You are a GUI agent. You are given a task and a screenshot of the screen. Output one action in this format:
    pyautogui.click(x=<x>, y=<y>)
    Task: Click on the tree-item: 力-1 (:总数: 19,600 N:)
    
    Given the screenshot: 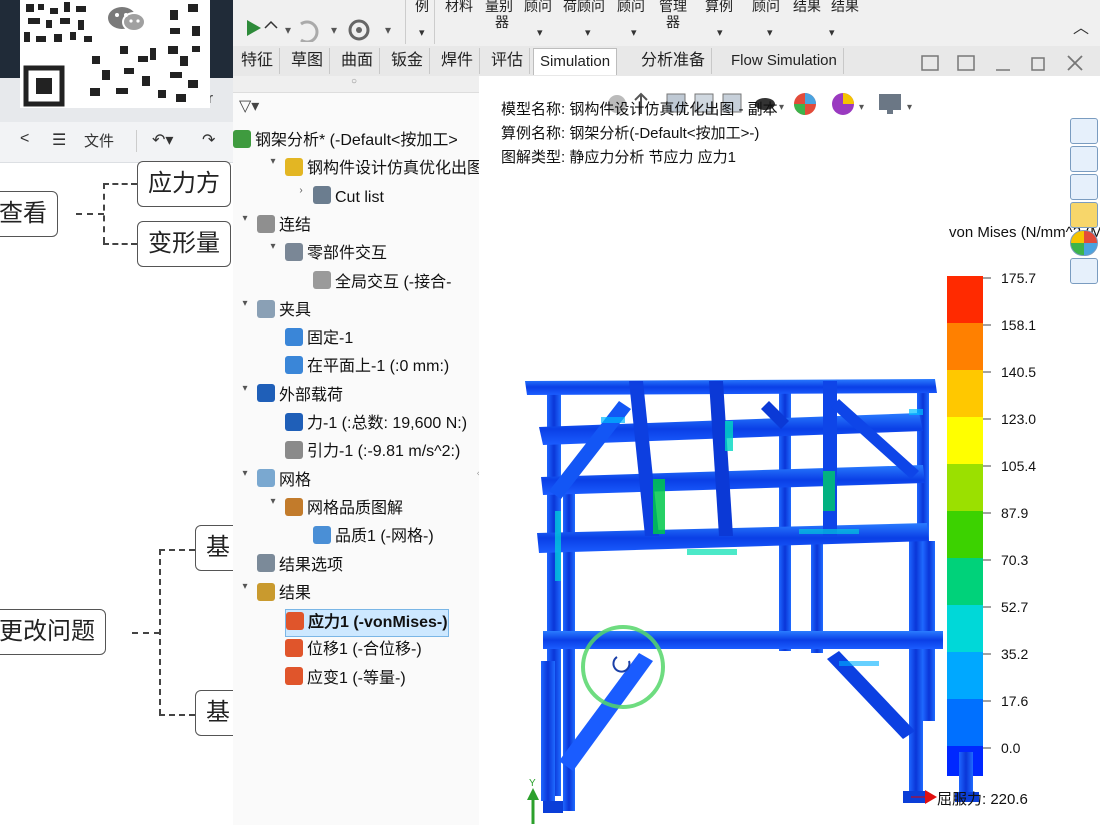 What is the action you would take?
    pyautogui.click(x=376, y=424)
    